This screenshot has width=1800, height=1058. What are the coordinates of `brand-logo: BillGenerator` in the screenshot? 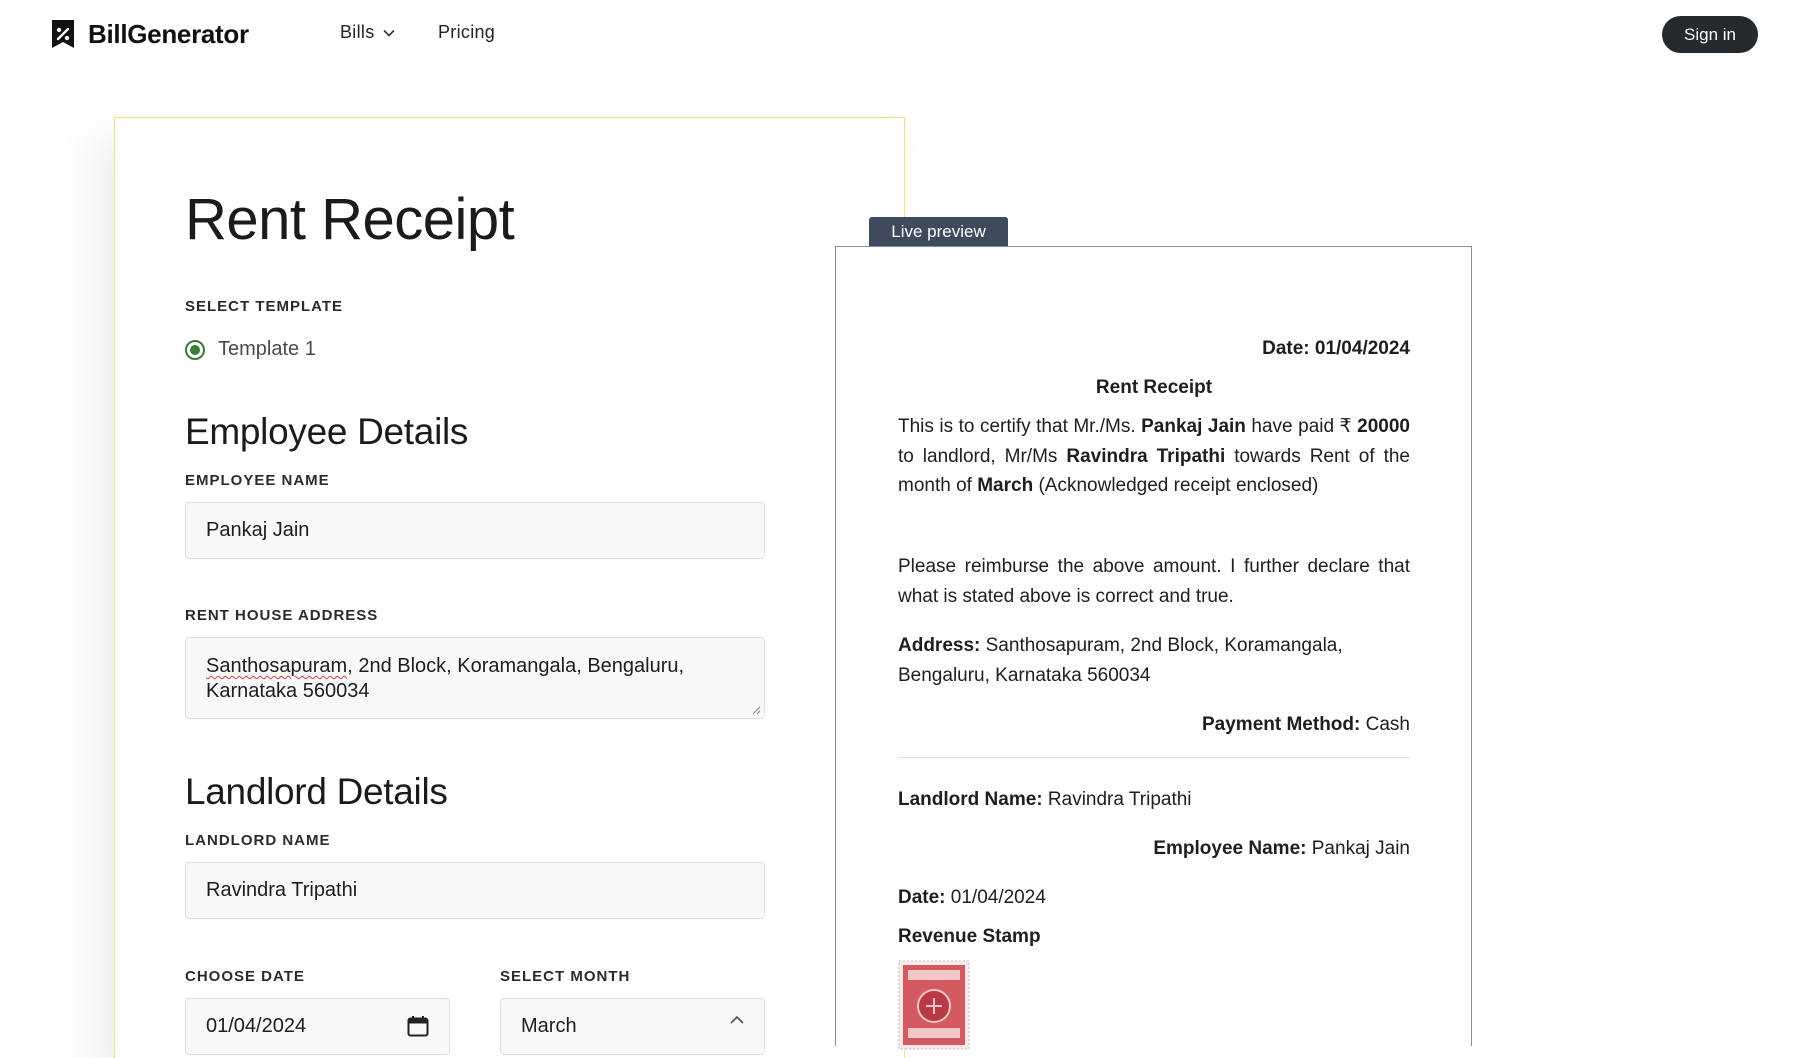 It's located at (149, 34).